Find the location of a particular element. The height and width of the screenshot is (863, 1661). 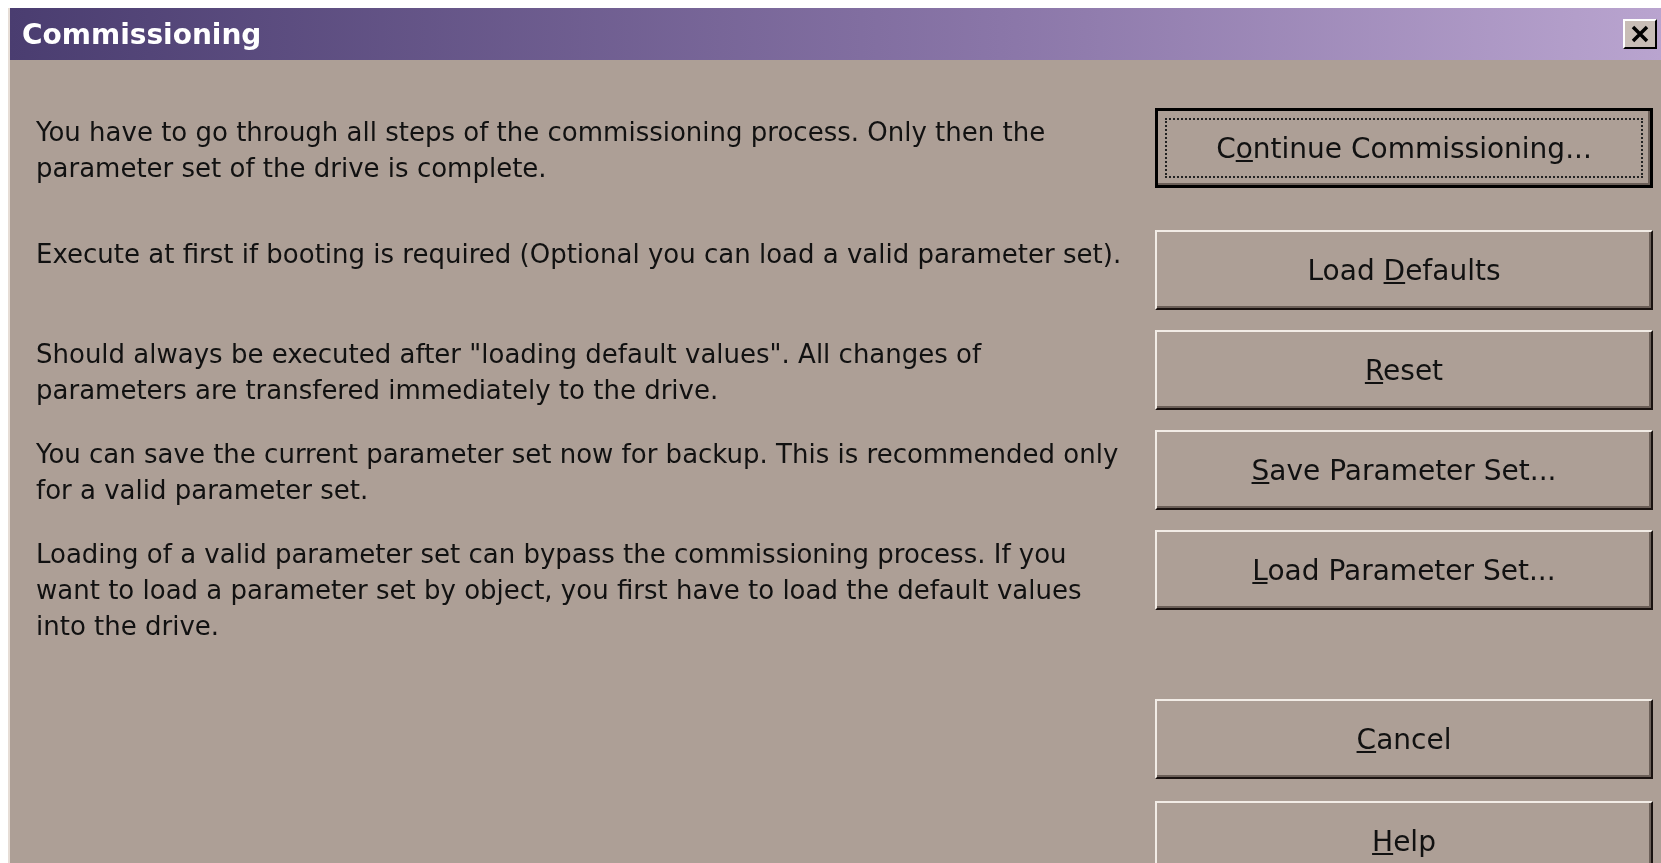

close-button is located at coordinates (1640, 34).